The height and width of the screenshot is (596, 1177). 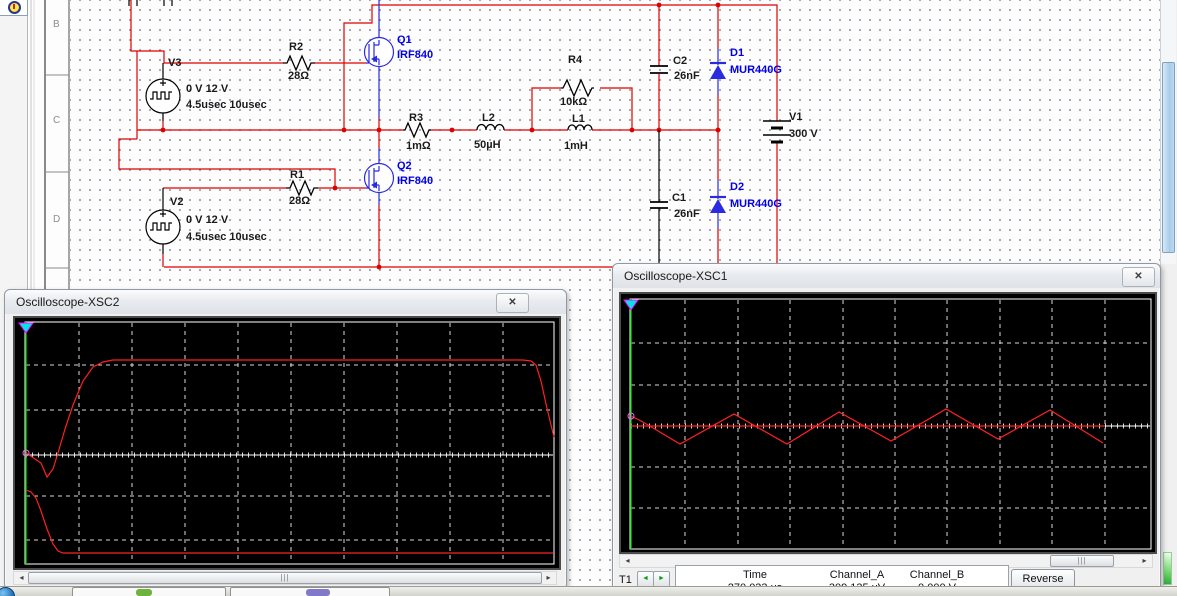 What do you see at coordinates (68, 302) in the screenshot?
I see `xsc2-title: Oscilloscope-XSC2` at bounding box center [68, 302].